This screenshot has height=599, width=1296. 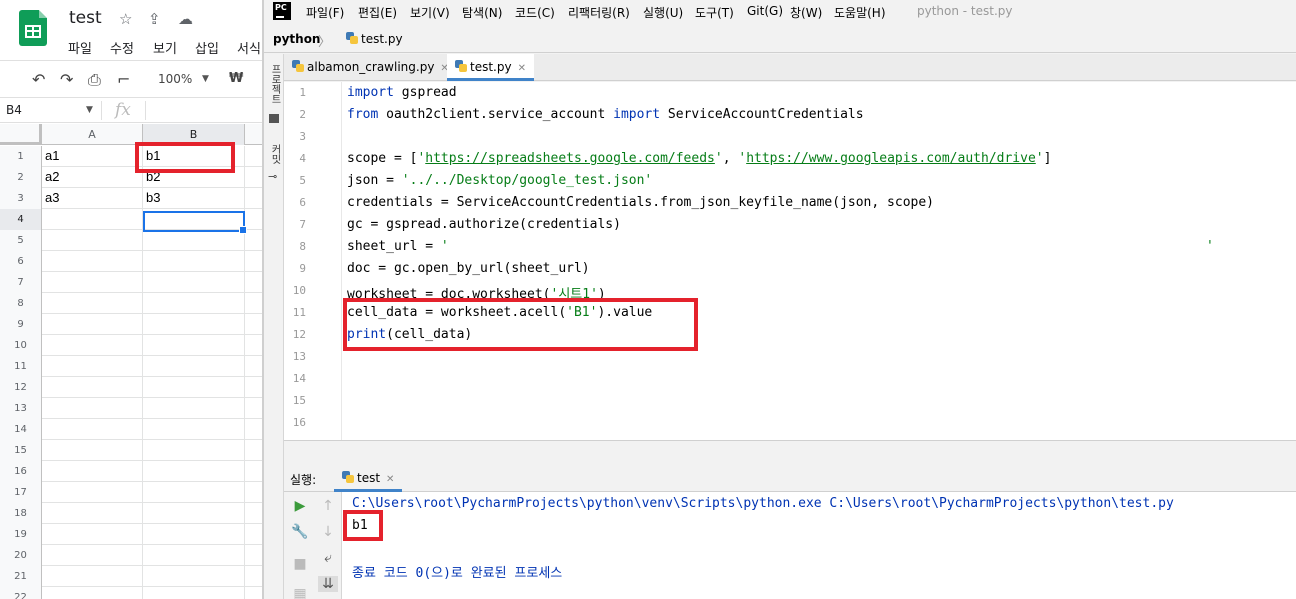 What do you see at coordinates (714, 12) in the screenshot?
I see `menu-tools: 도구(T)` at bounding box center [714, 12].